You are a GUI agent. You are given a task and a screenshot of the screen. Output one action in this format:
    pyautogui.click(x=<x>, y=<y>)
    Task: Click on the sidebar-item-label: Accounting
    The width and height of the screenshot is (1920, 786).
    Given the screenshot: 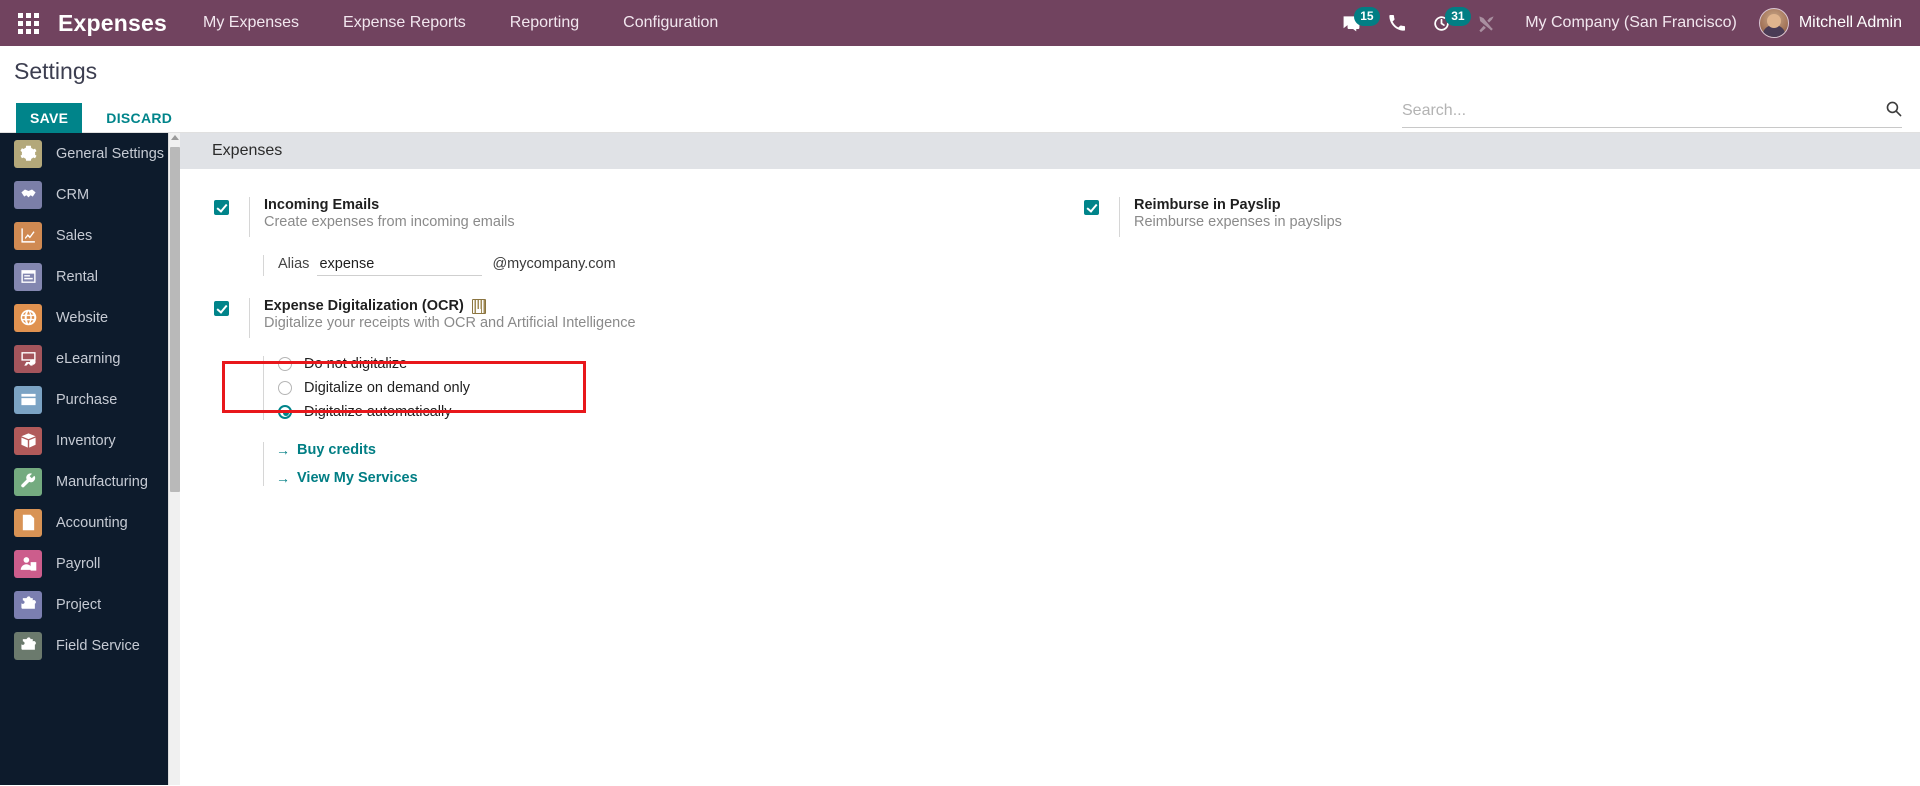 What is the action you would take?
    pyautogui.click(x=92, y=522)
    